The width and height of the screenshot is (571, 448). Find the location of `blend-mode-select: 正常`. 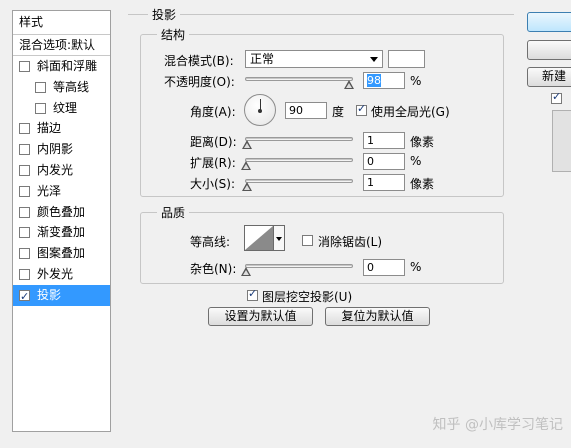

blend-mode-select: 正常 is located at coordinates (314, 59).